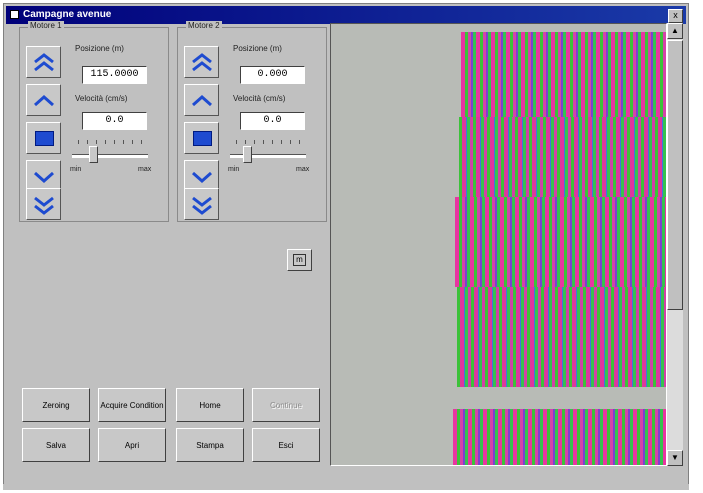 The height and width of the screenshot is (493, 703). What do you see at coordinates (101, 98) in the screenshot?
I see `motor1-speed-label: Velocità (cm/s)` at bounding box center [101, 98].